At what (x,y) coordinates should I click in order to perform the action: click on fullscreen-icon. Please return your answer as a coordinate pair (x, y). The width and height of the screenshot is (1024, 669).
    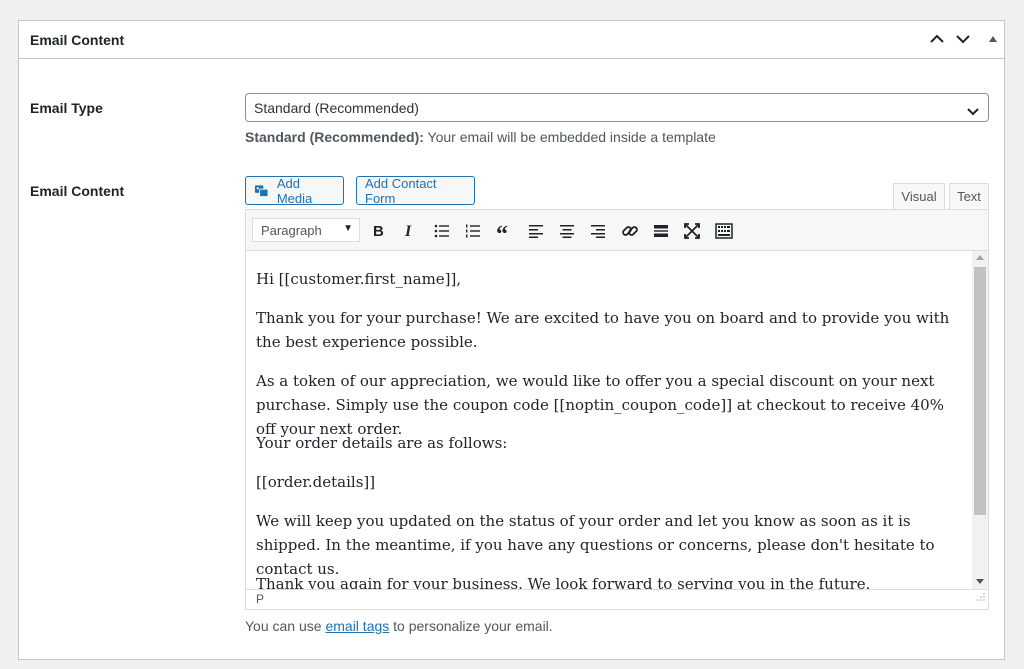
    Looking at the image, I should click on (692, 231).